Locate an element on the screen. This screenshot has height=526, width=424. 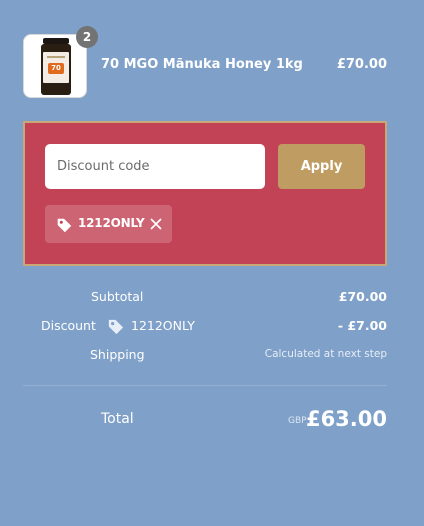
discount-code-input is located at coordinates (155, 166).